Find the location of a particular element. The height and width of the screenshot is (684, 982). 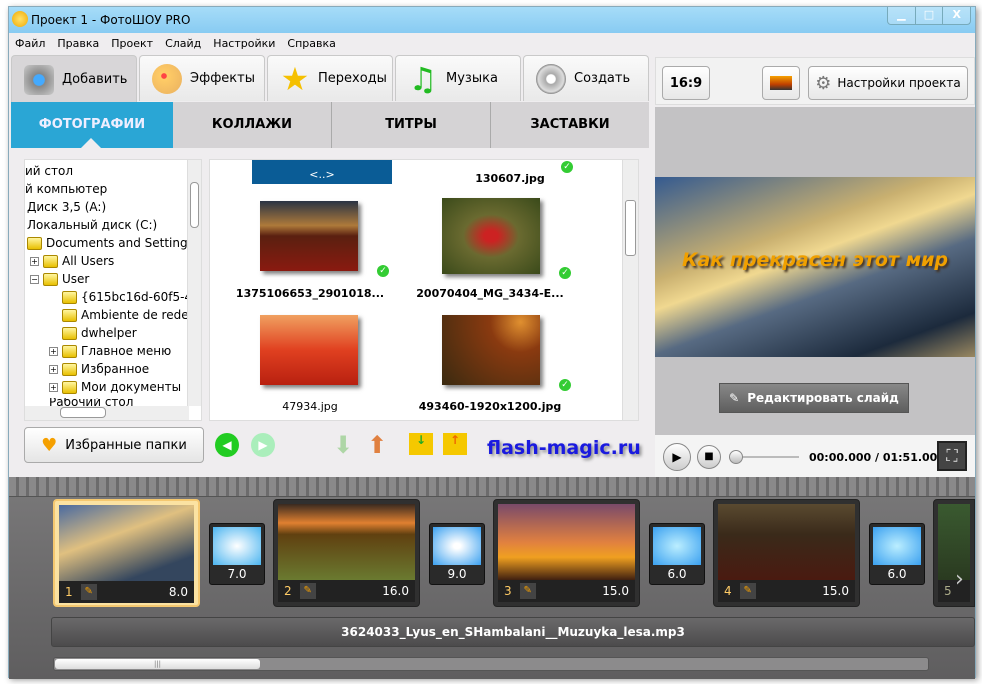

transition-3: 6.0 is located at coordinates (677, 554).